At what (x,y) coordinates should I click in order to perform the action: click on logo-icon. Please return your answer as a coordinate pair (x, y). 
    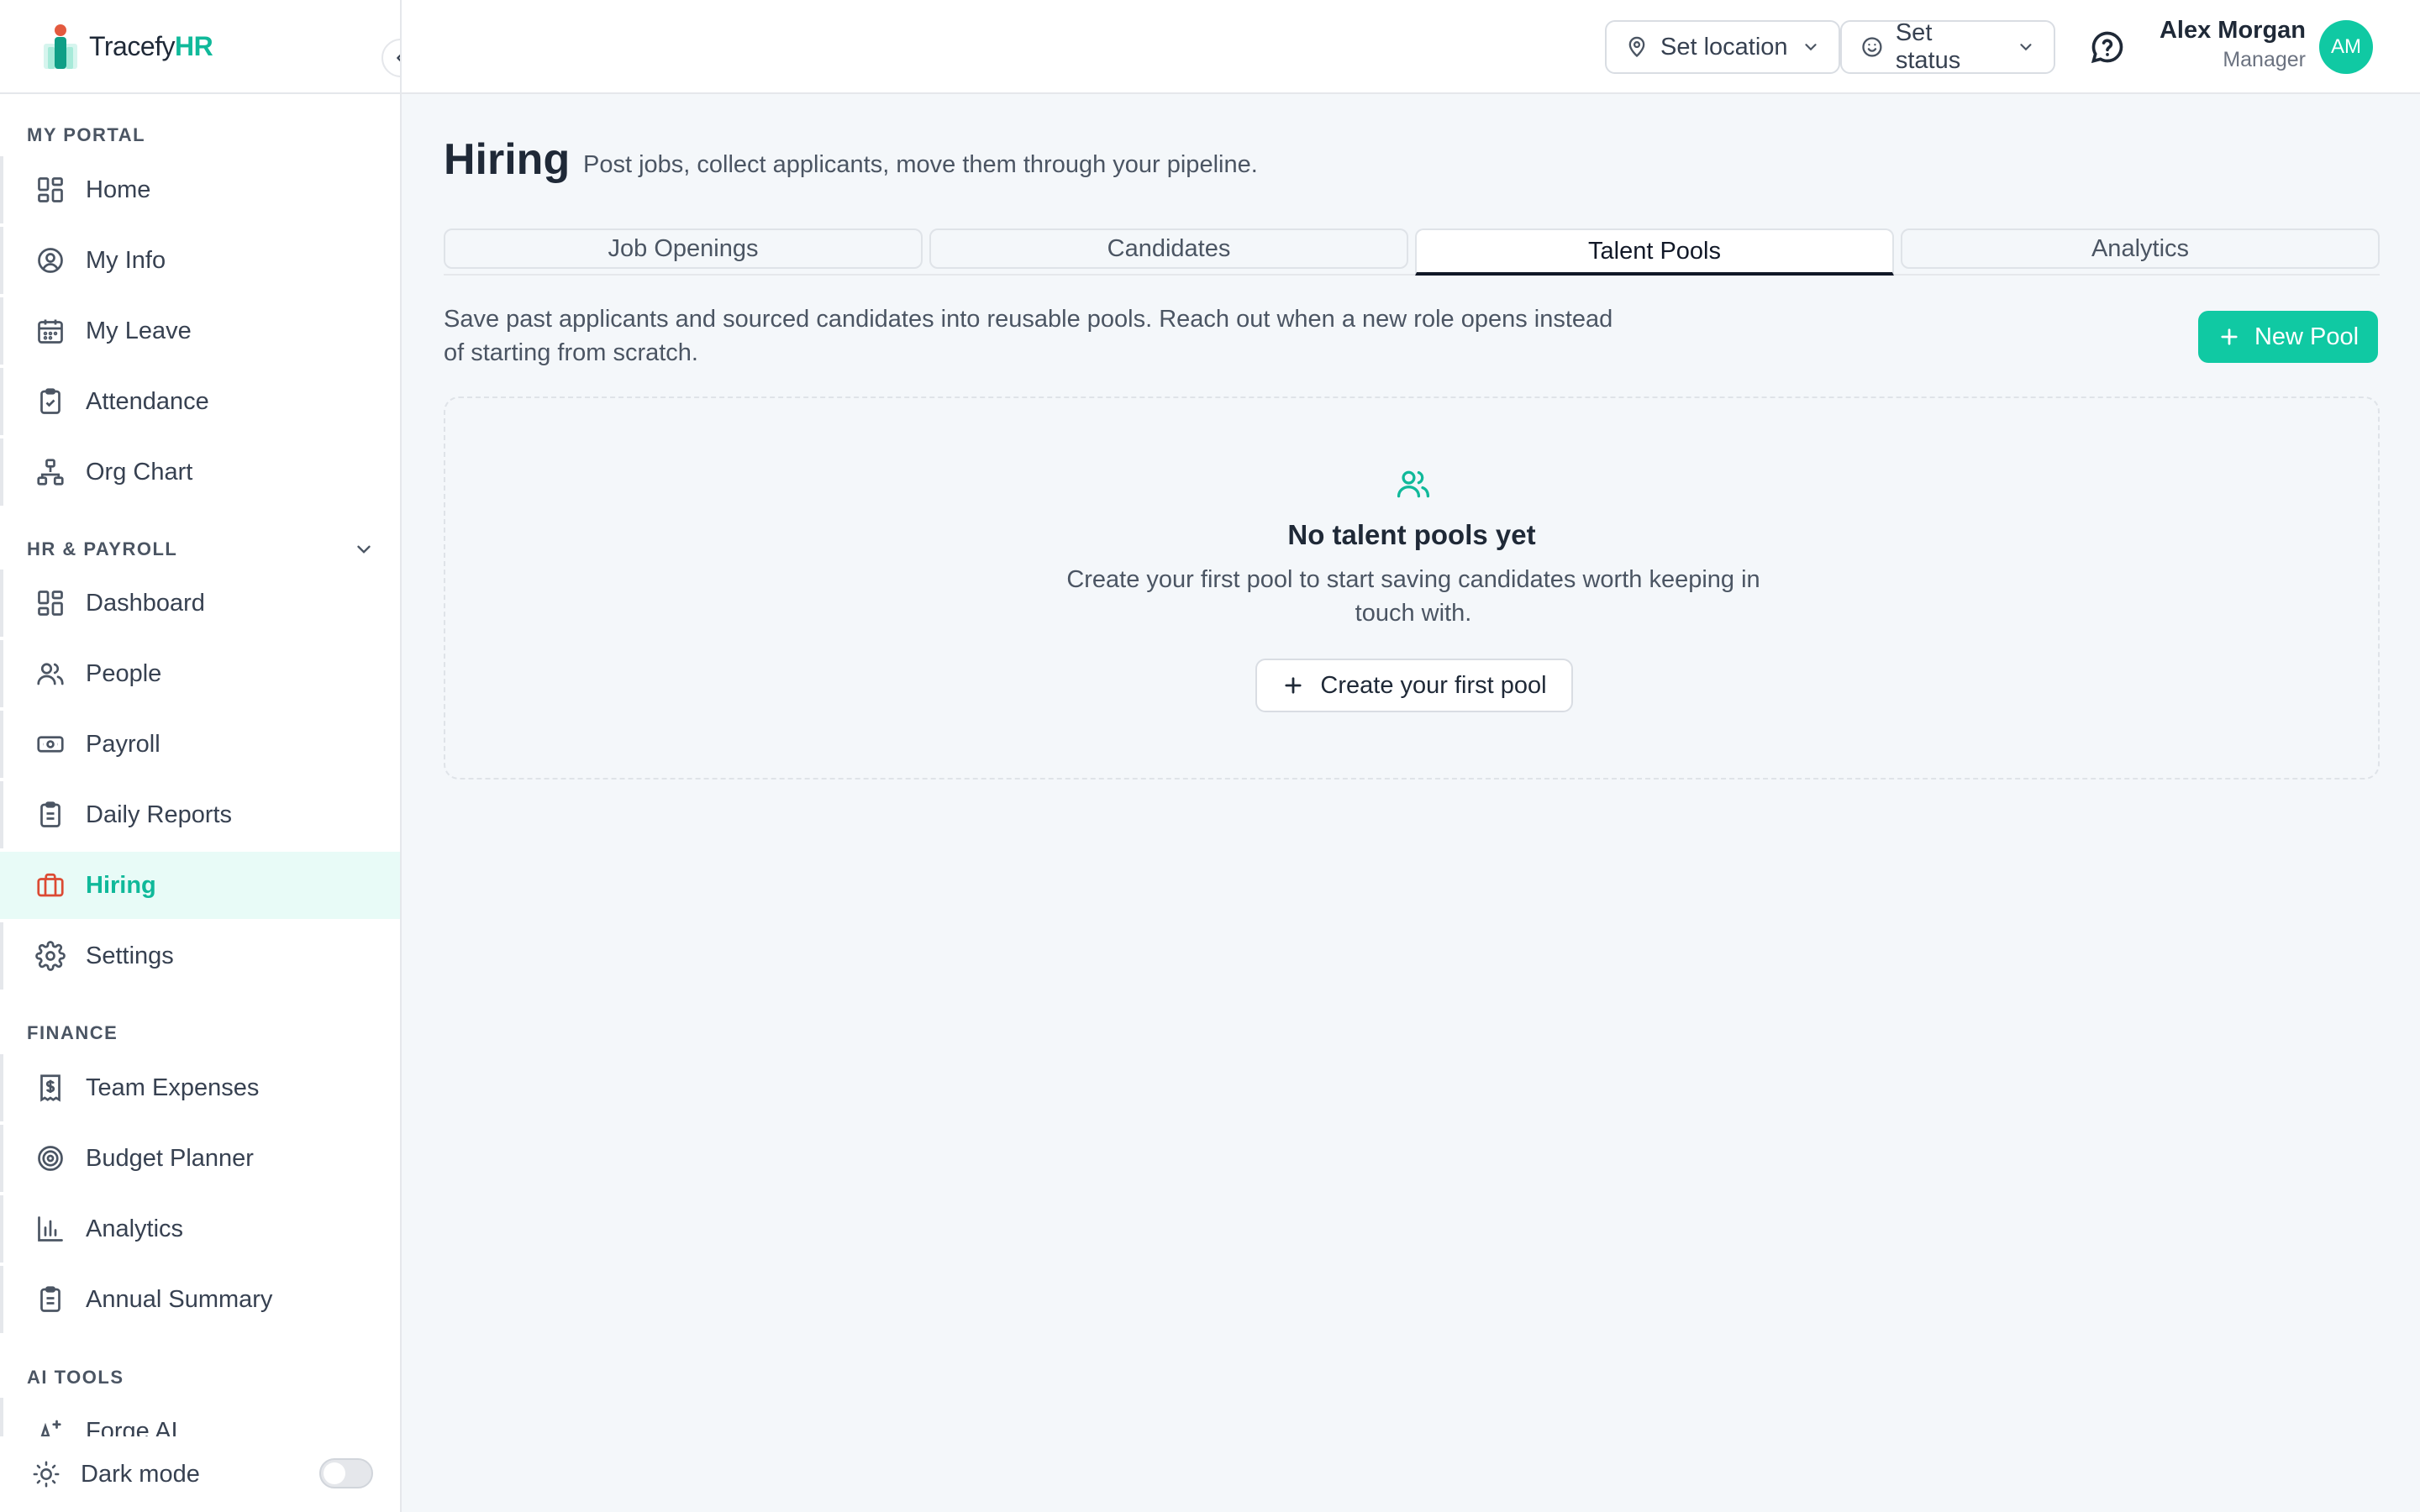
    Looking at the image, I should click on (60, 46).